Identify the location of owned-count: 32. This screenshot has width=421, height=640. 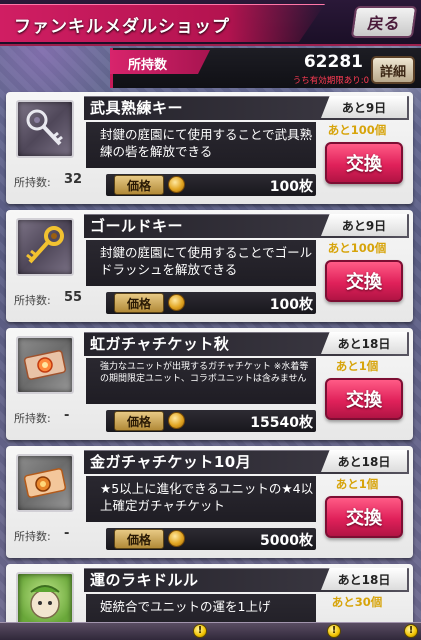
(73, 179).